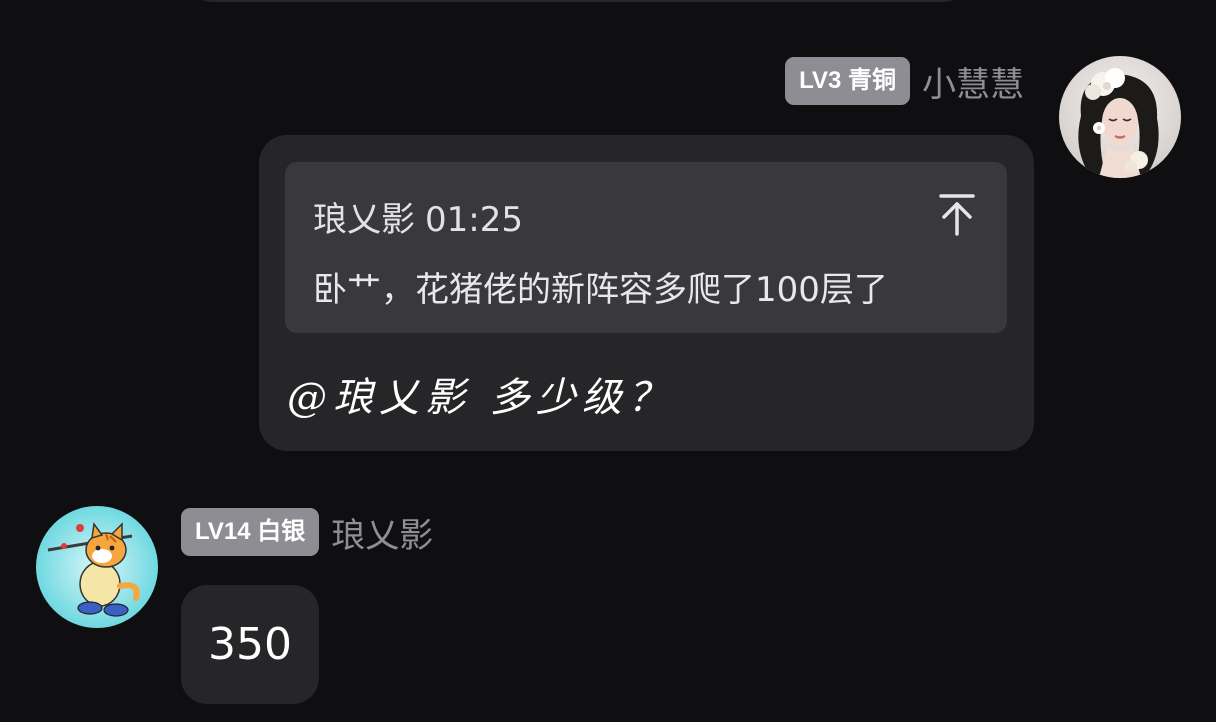 The height and width of the screenshot is (722, 1216). I want to click on scroll-to-top-icon, so click(957, 215).